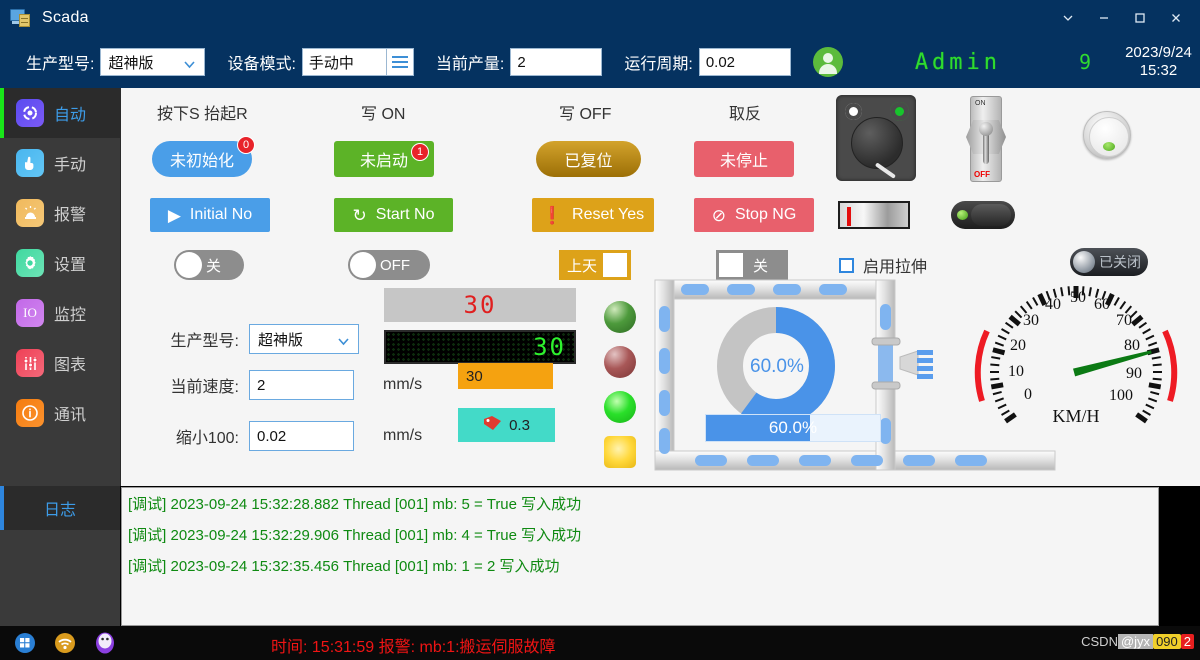 This screenshot has height=660, width=1200. What do you see at coordinates (588, 161) in the screenshot?
I see `pill-label: 已复位` at bounding box center [588, 161].